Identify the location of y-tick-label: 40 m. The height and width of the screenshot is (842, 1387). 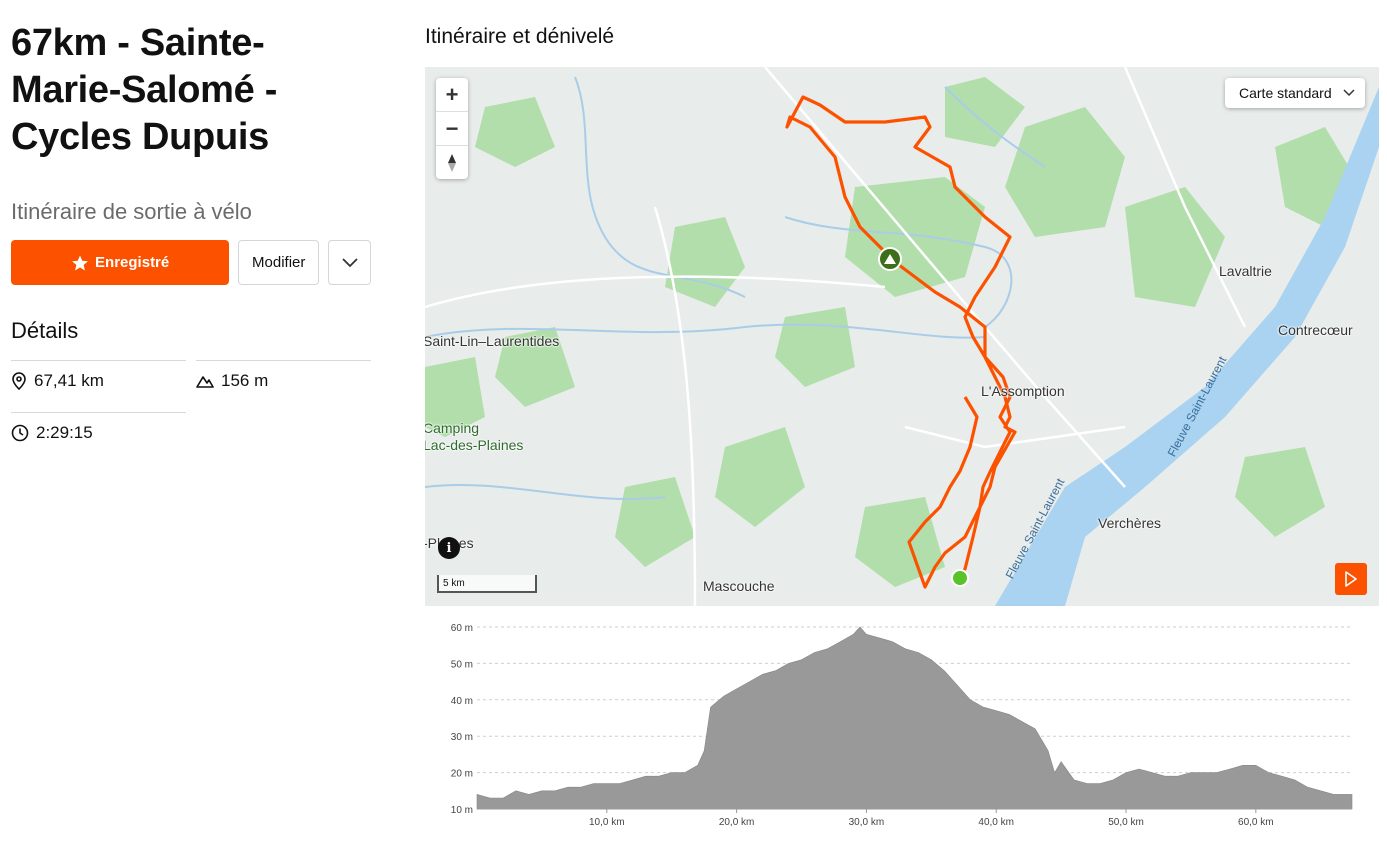
(462, 701).